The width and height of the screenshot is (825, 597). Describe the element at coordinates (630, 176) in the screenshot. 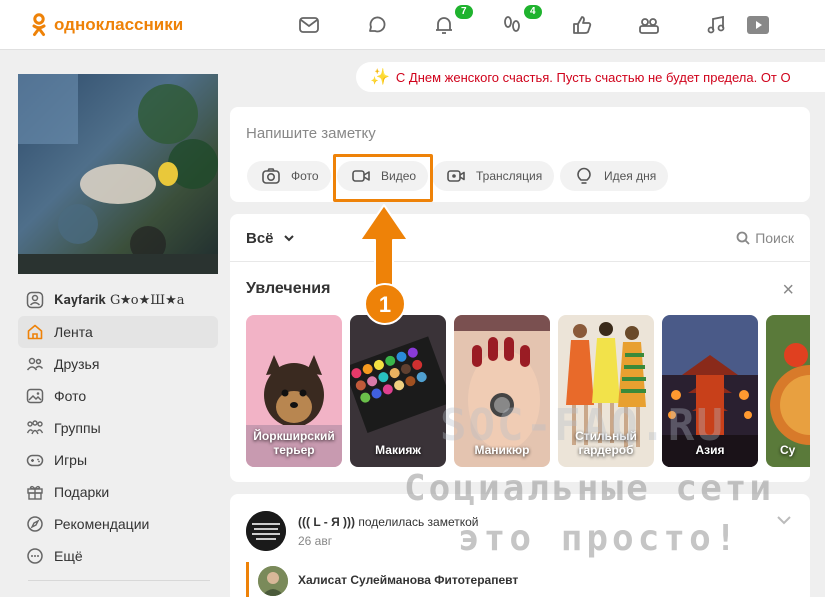

I see `idea-button-label: Идея дня` at that location.